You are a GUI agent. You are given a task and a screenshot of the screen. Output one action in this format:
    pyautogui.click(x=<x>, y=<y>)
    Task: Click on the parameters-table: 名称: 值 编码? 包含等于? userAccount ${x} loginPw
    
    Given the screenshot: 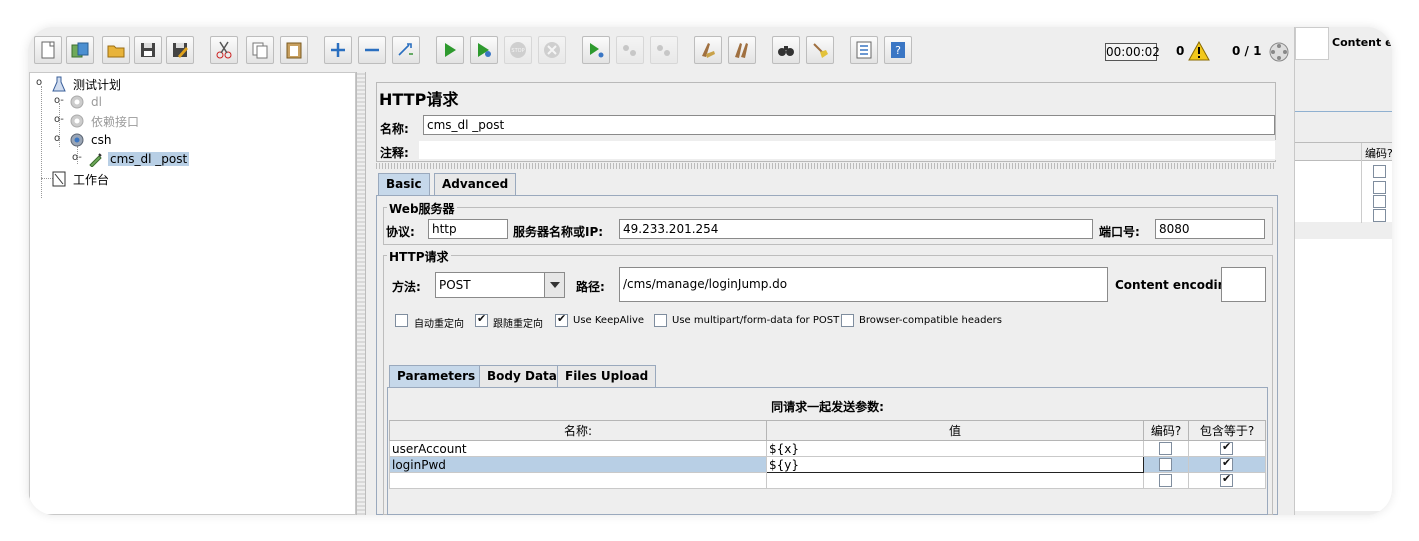 What is the action you would take?
    pyautogui.click(x=827, y=454)
    